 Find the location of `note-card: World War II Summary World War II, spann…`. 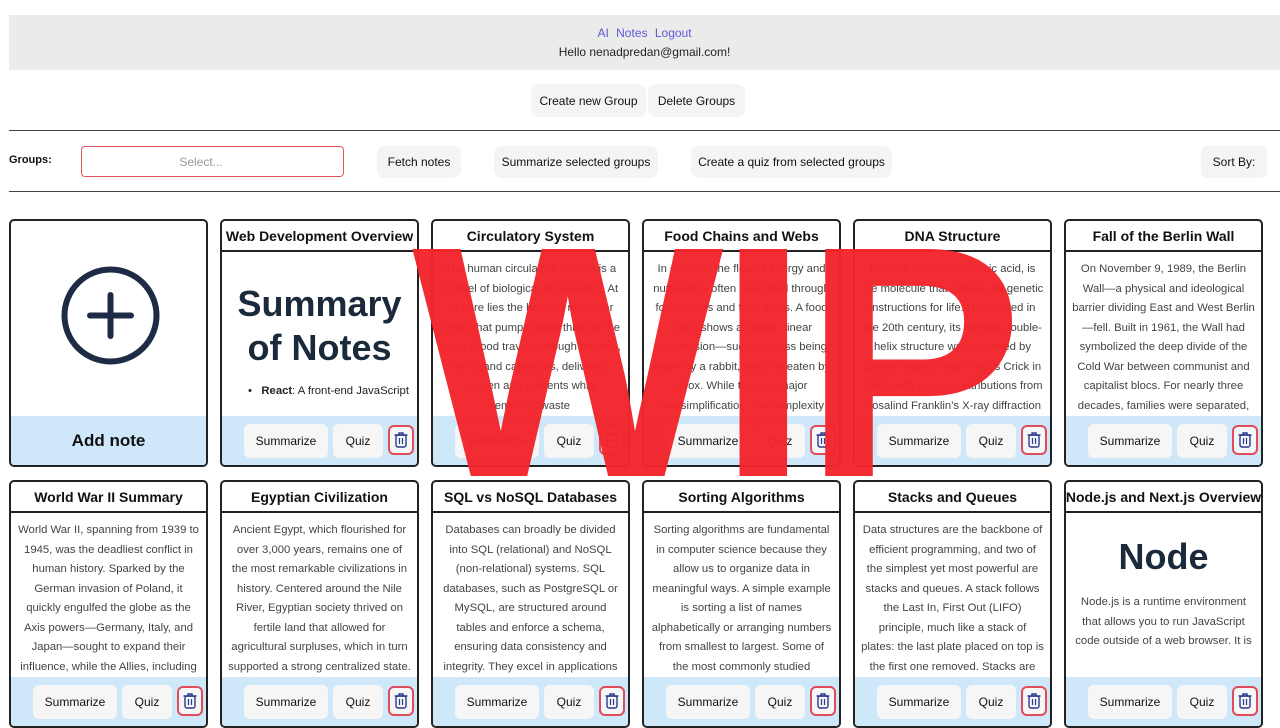

note-card: World War II Summary World War II, spann… is located at coordinates (108, 604).